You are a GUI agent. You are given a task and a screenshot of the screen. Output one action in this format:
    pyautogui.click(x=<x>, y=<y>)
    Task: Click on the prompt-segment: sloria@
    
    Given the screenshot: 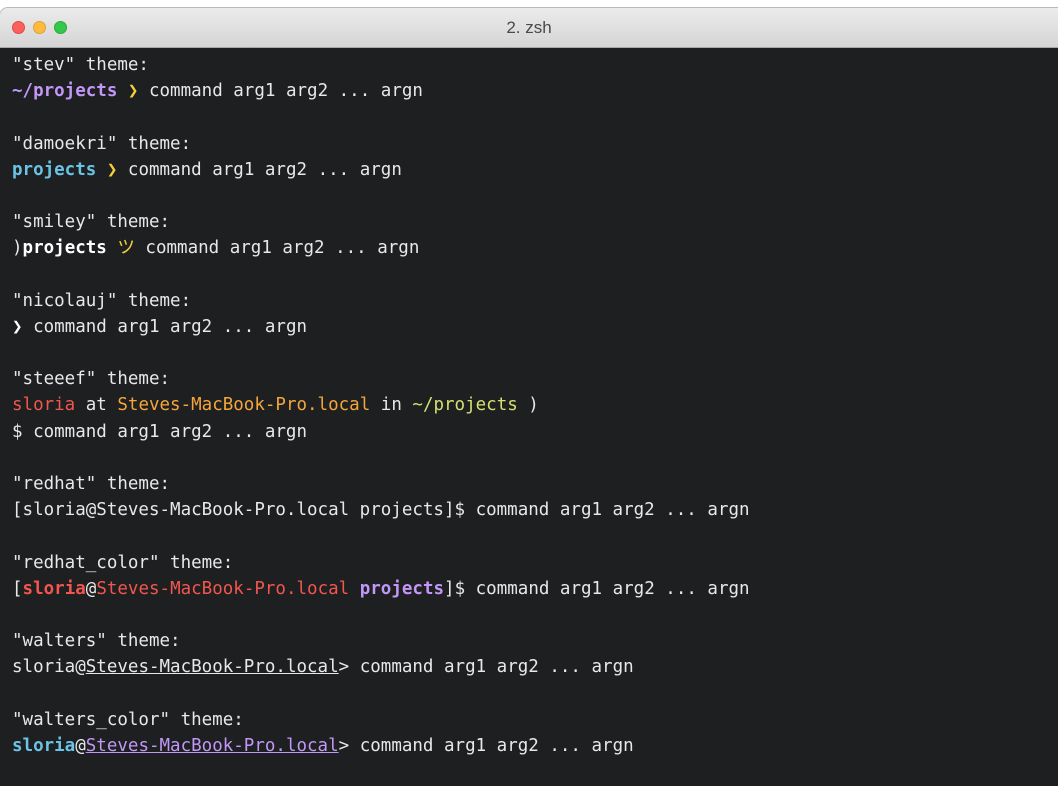 What is the action you would take?
    pyautogui.click(x=49, y=667)
    